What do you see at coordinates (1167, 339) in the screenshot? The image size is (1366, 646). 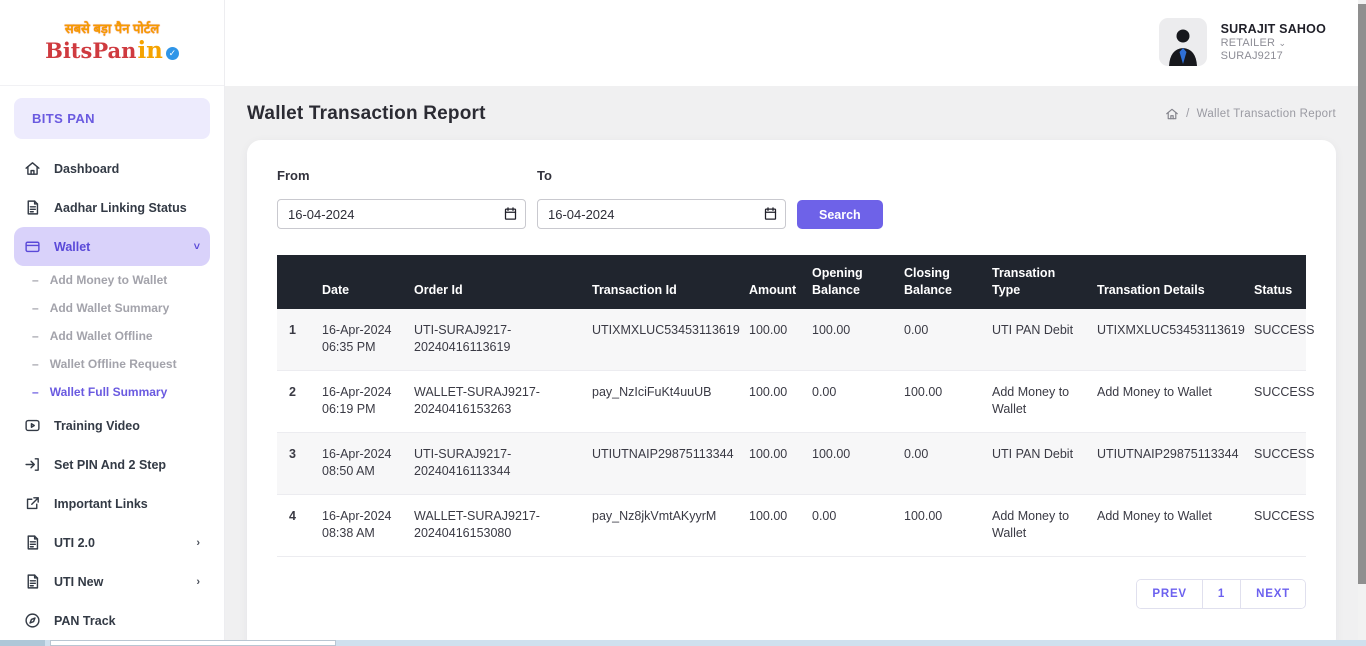 I see `cell-transation-details: UTIXMXLUC53453113619` at bounding box center [1167, 339].